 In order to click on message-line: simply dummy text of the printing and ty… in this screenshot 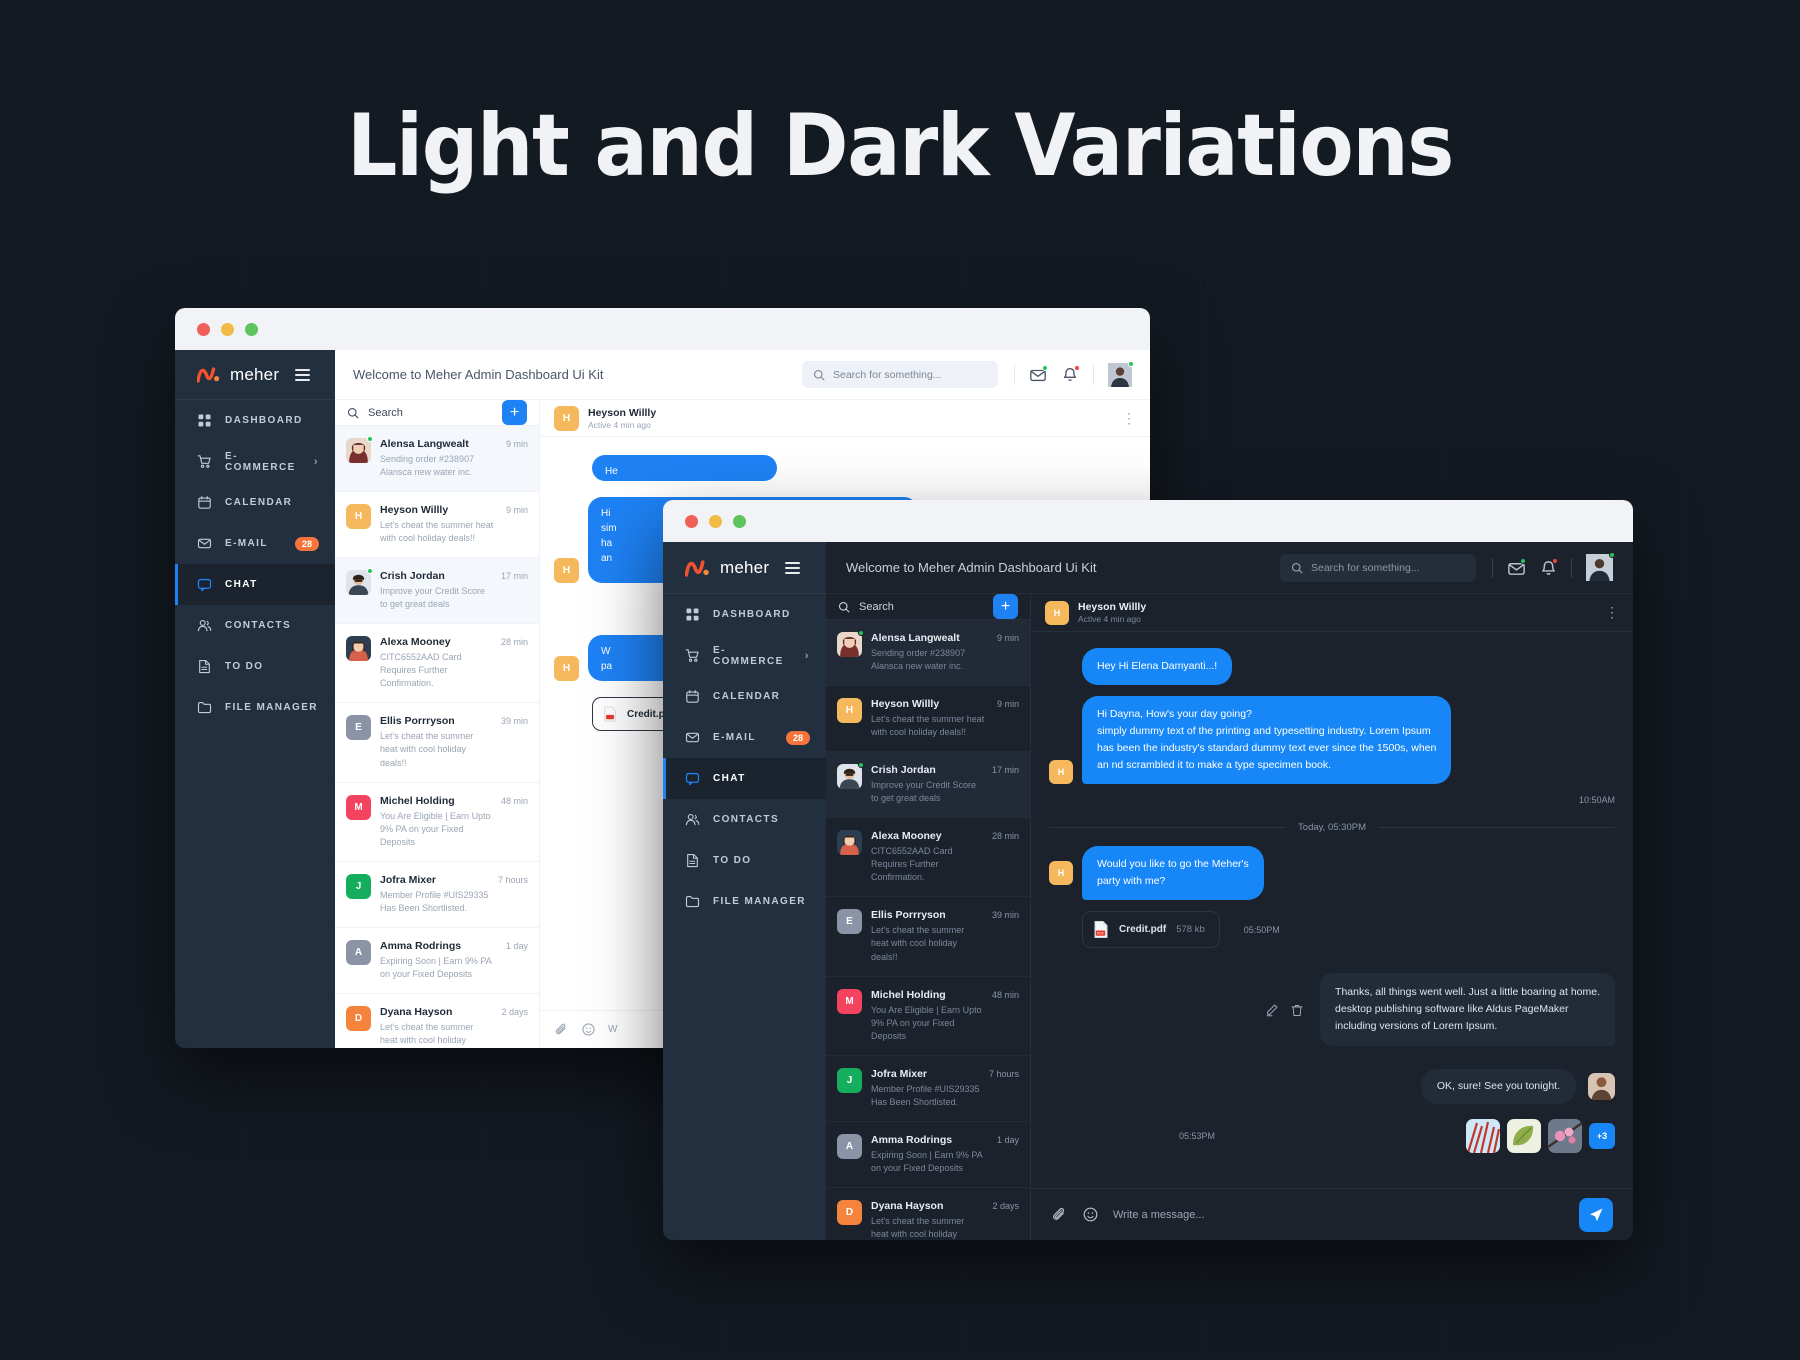, I will do `click(1264, 731)`.